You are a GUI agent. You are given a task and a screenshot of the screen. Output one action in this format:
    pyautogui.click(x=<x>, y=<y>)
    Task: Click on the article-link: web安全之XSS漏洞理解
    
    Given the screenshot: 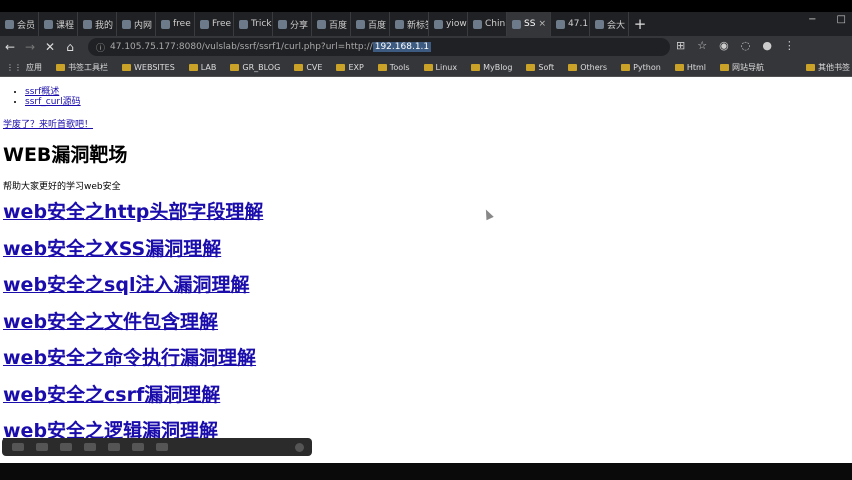 What is the action you would take?
    pyautogui.click(x=112, y=249)
    